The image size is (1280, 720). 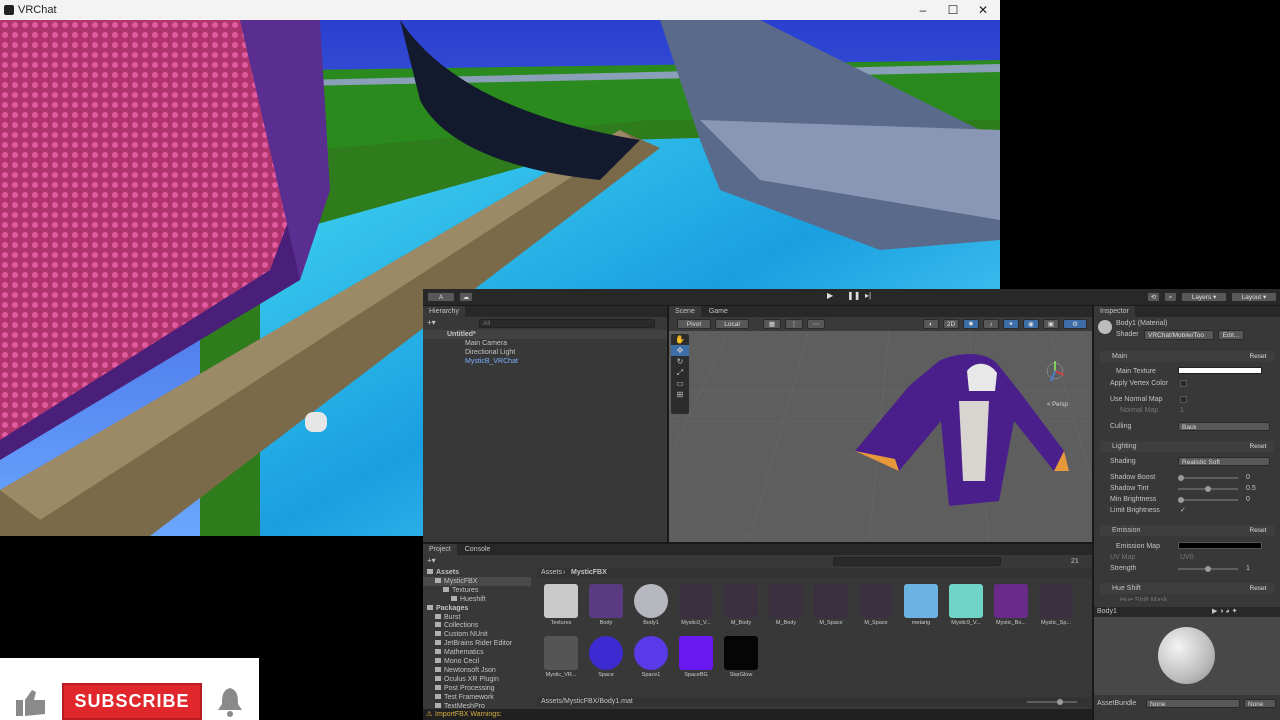 I want to click on shadow-boost-knob, so click(x=1181, y=478).